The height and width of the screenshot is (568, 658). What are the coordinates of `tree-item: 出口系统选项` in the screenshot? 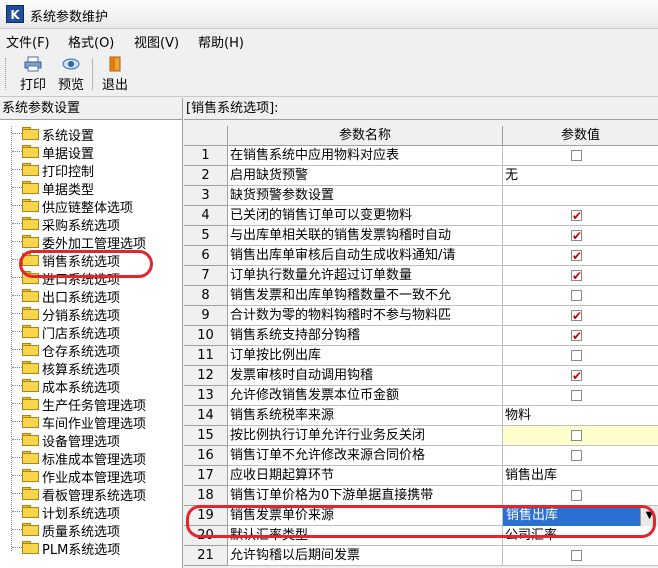 It's located at (91, 296).